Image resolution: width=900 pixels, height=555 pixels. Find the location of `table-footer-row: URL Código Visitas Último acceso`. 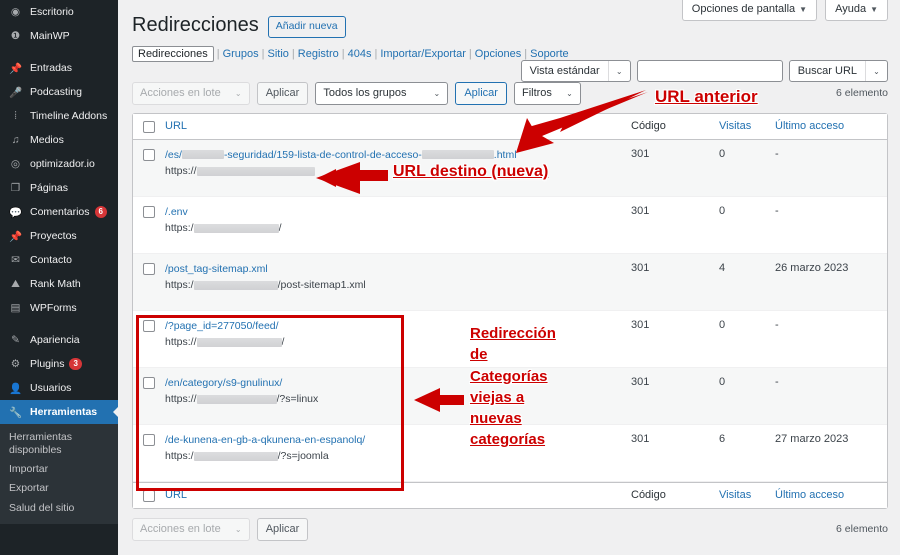

table-footer-row: URL Código Visitas Último acceso is located at coordinates (510, 494).